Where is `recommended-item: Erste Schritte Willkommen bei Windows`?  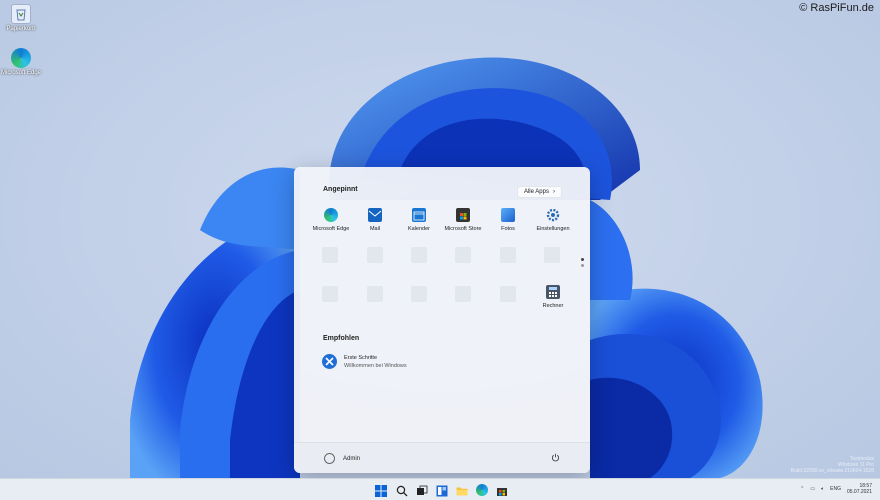
recommended-item: Erste Schritte Willkommen bei Windows is located at coordinates (364, 361).